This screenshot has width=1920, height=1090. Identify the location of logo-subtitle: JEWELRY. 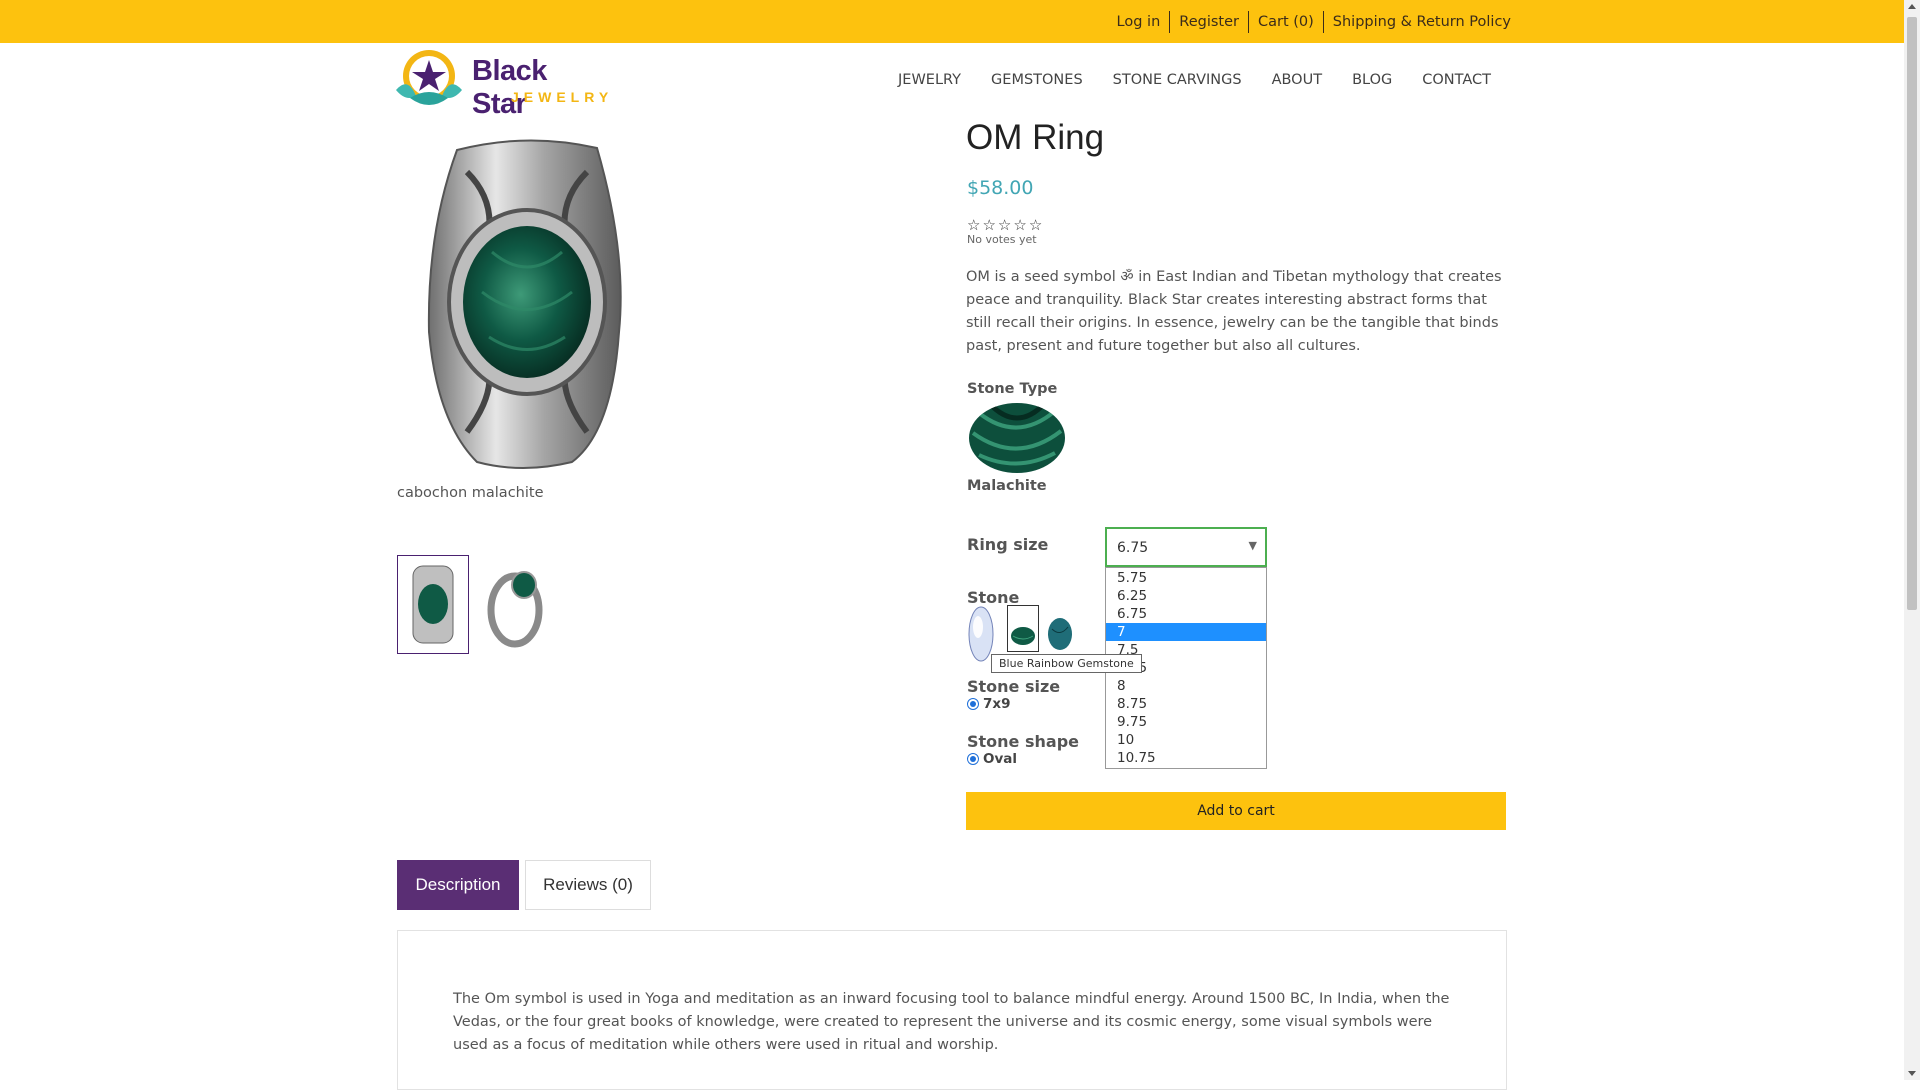
(562, 97).